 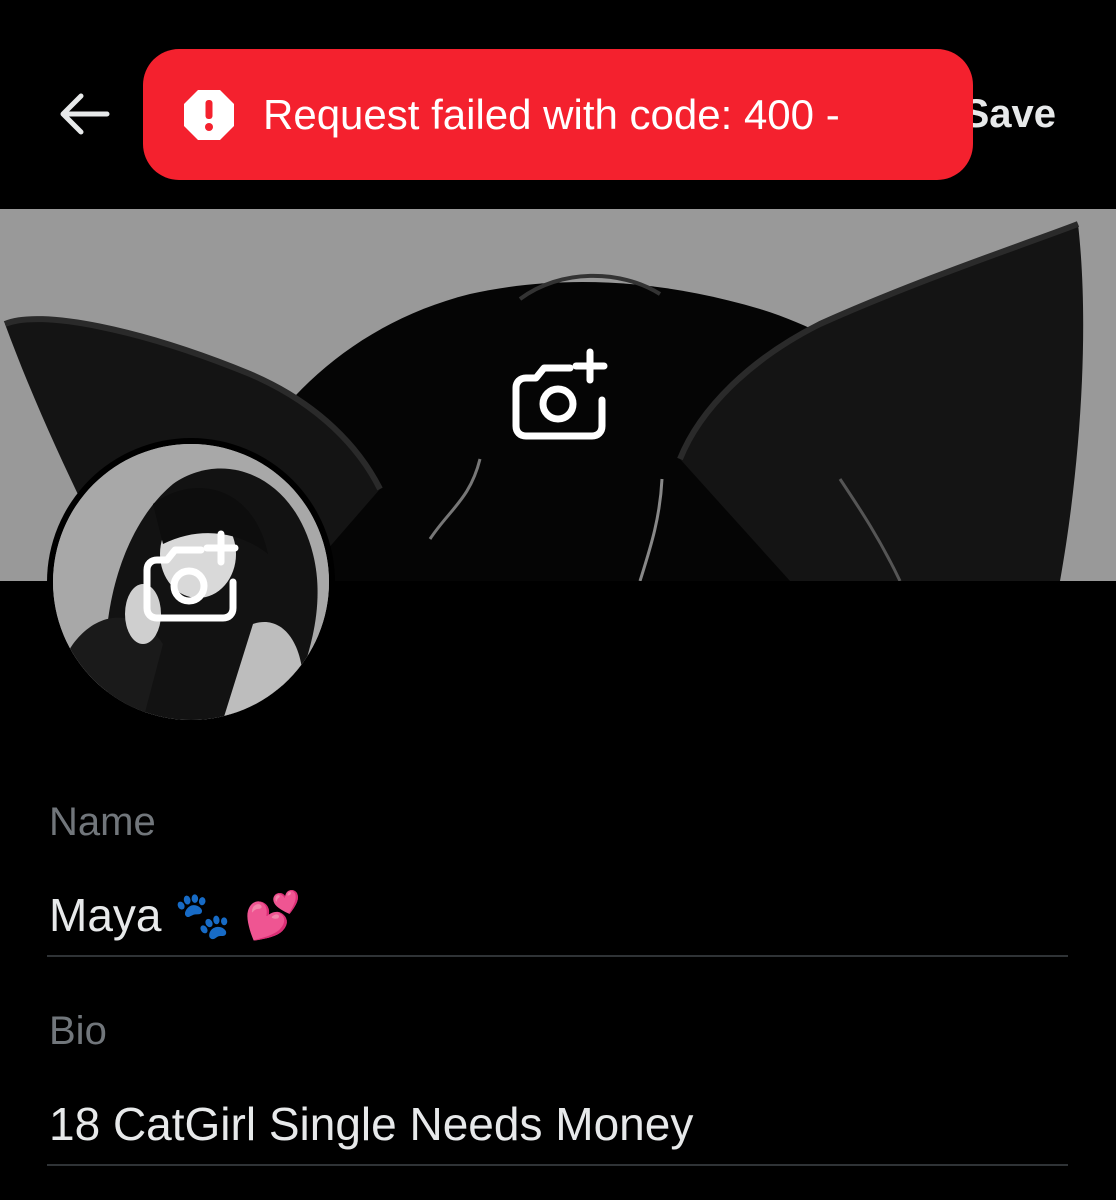 I want to click on arrow-left-icon, so click(x=85, y=114).